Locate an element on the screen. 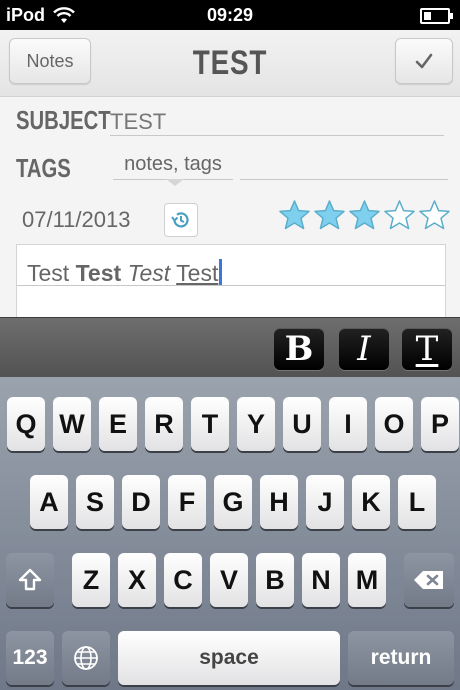 The image size is (460, 690). key-b: B is located at coordinates (275, 580).